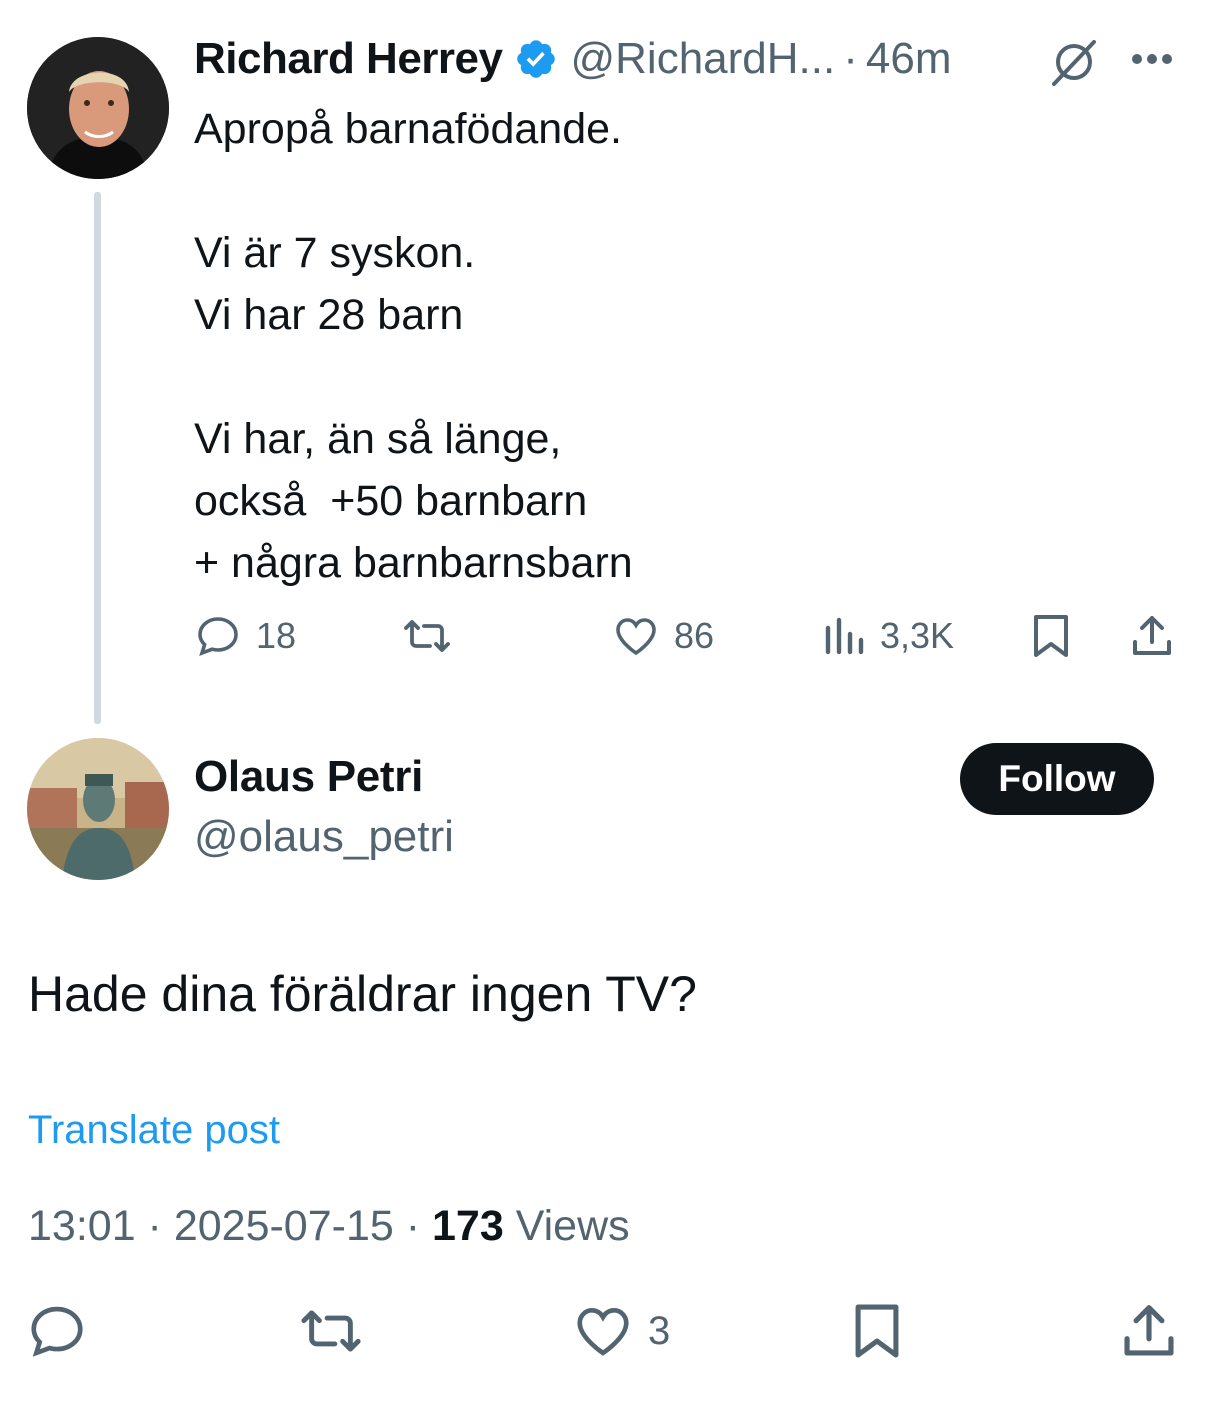 Image resolution: width=1206 pixels, height=1403 pixels. I want to click on views-chart-icon, so click(844, 636).